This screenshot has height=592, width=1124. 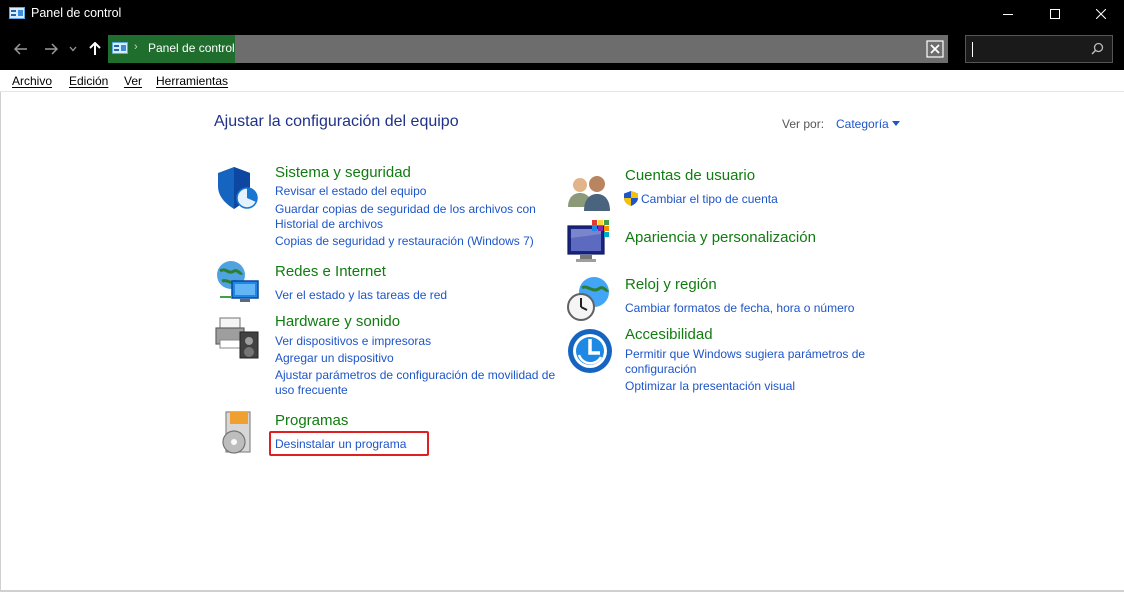 I want to click on close-button, so click(x=1101, y=14).